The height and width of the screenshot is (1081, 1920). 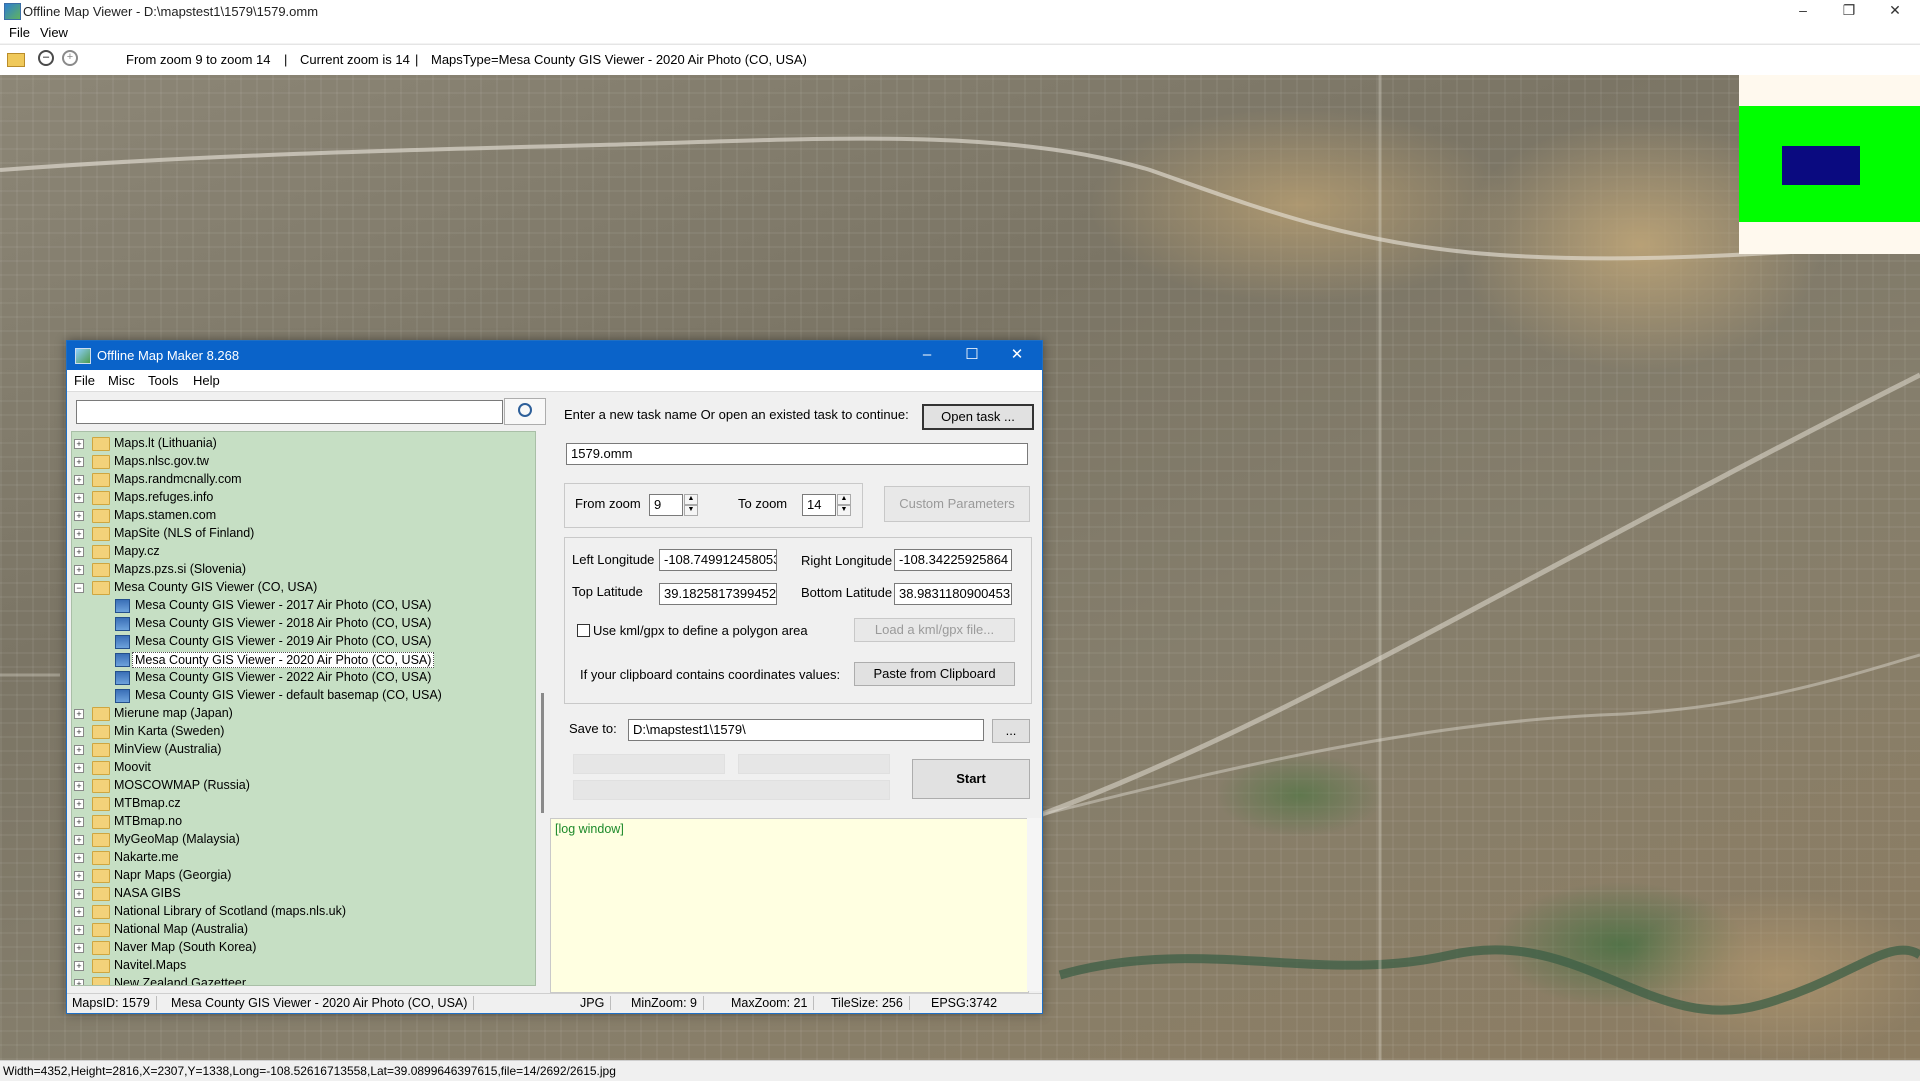 I want to click on tree-item: + MinView (Australia), so click(x=301, y=750).